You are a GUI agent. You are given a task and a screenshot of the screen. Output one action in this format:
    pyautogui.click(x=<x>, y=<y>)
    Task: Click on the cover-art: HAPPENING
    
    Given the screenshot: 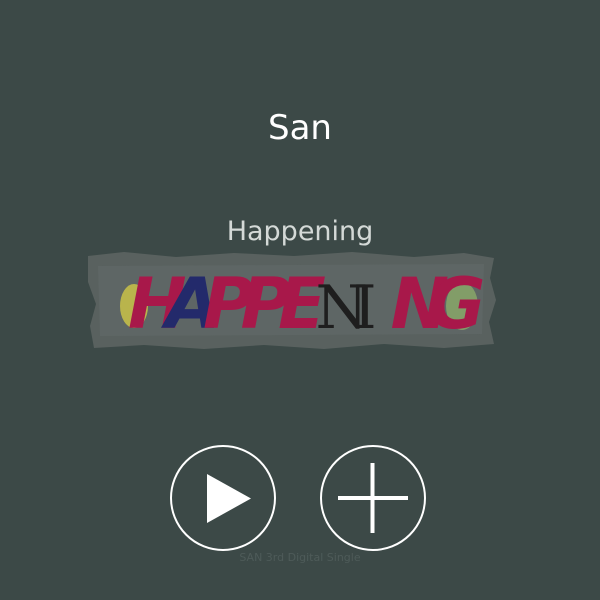 What is the action you would take?
    pyautogui.click(x=291, y=300)
    